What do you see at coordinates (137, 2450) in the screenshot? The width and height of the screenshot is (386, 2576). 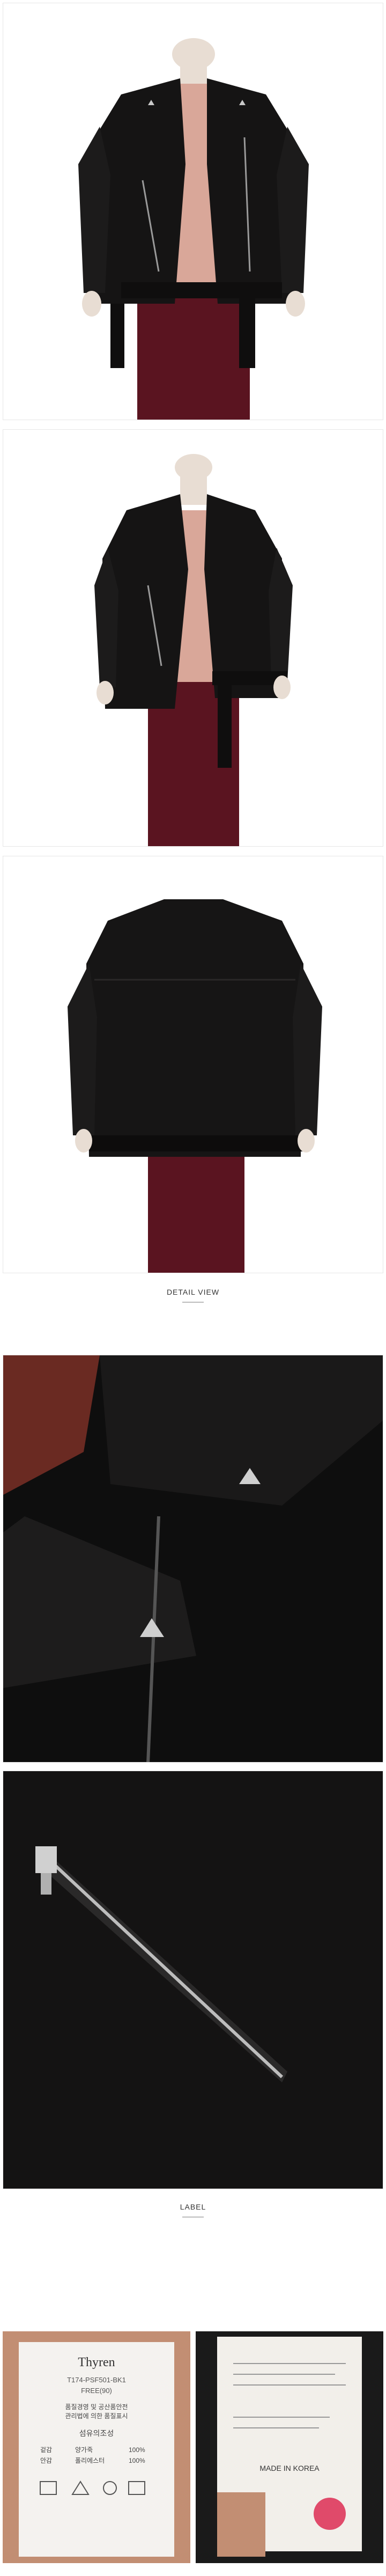 I see `outer-percent-text: 100%` at bounding box center [137, 2450].